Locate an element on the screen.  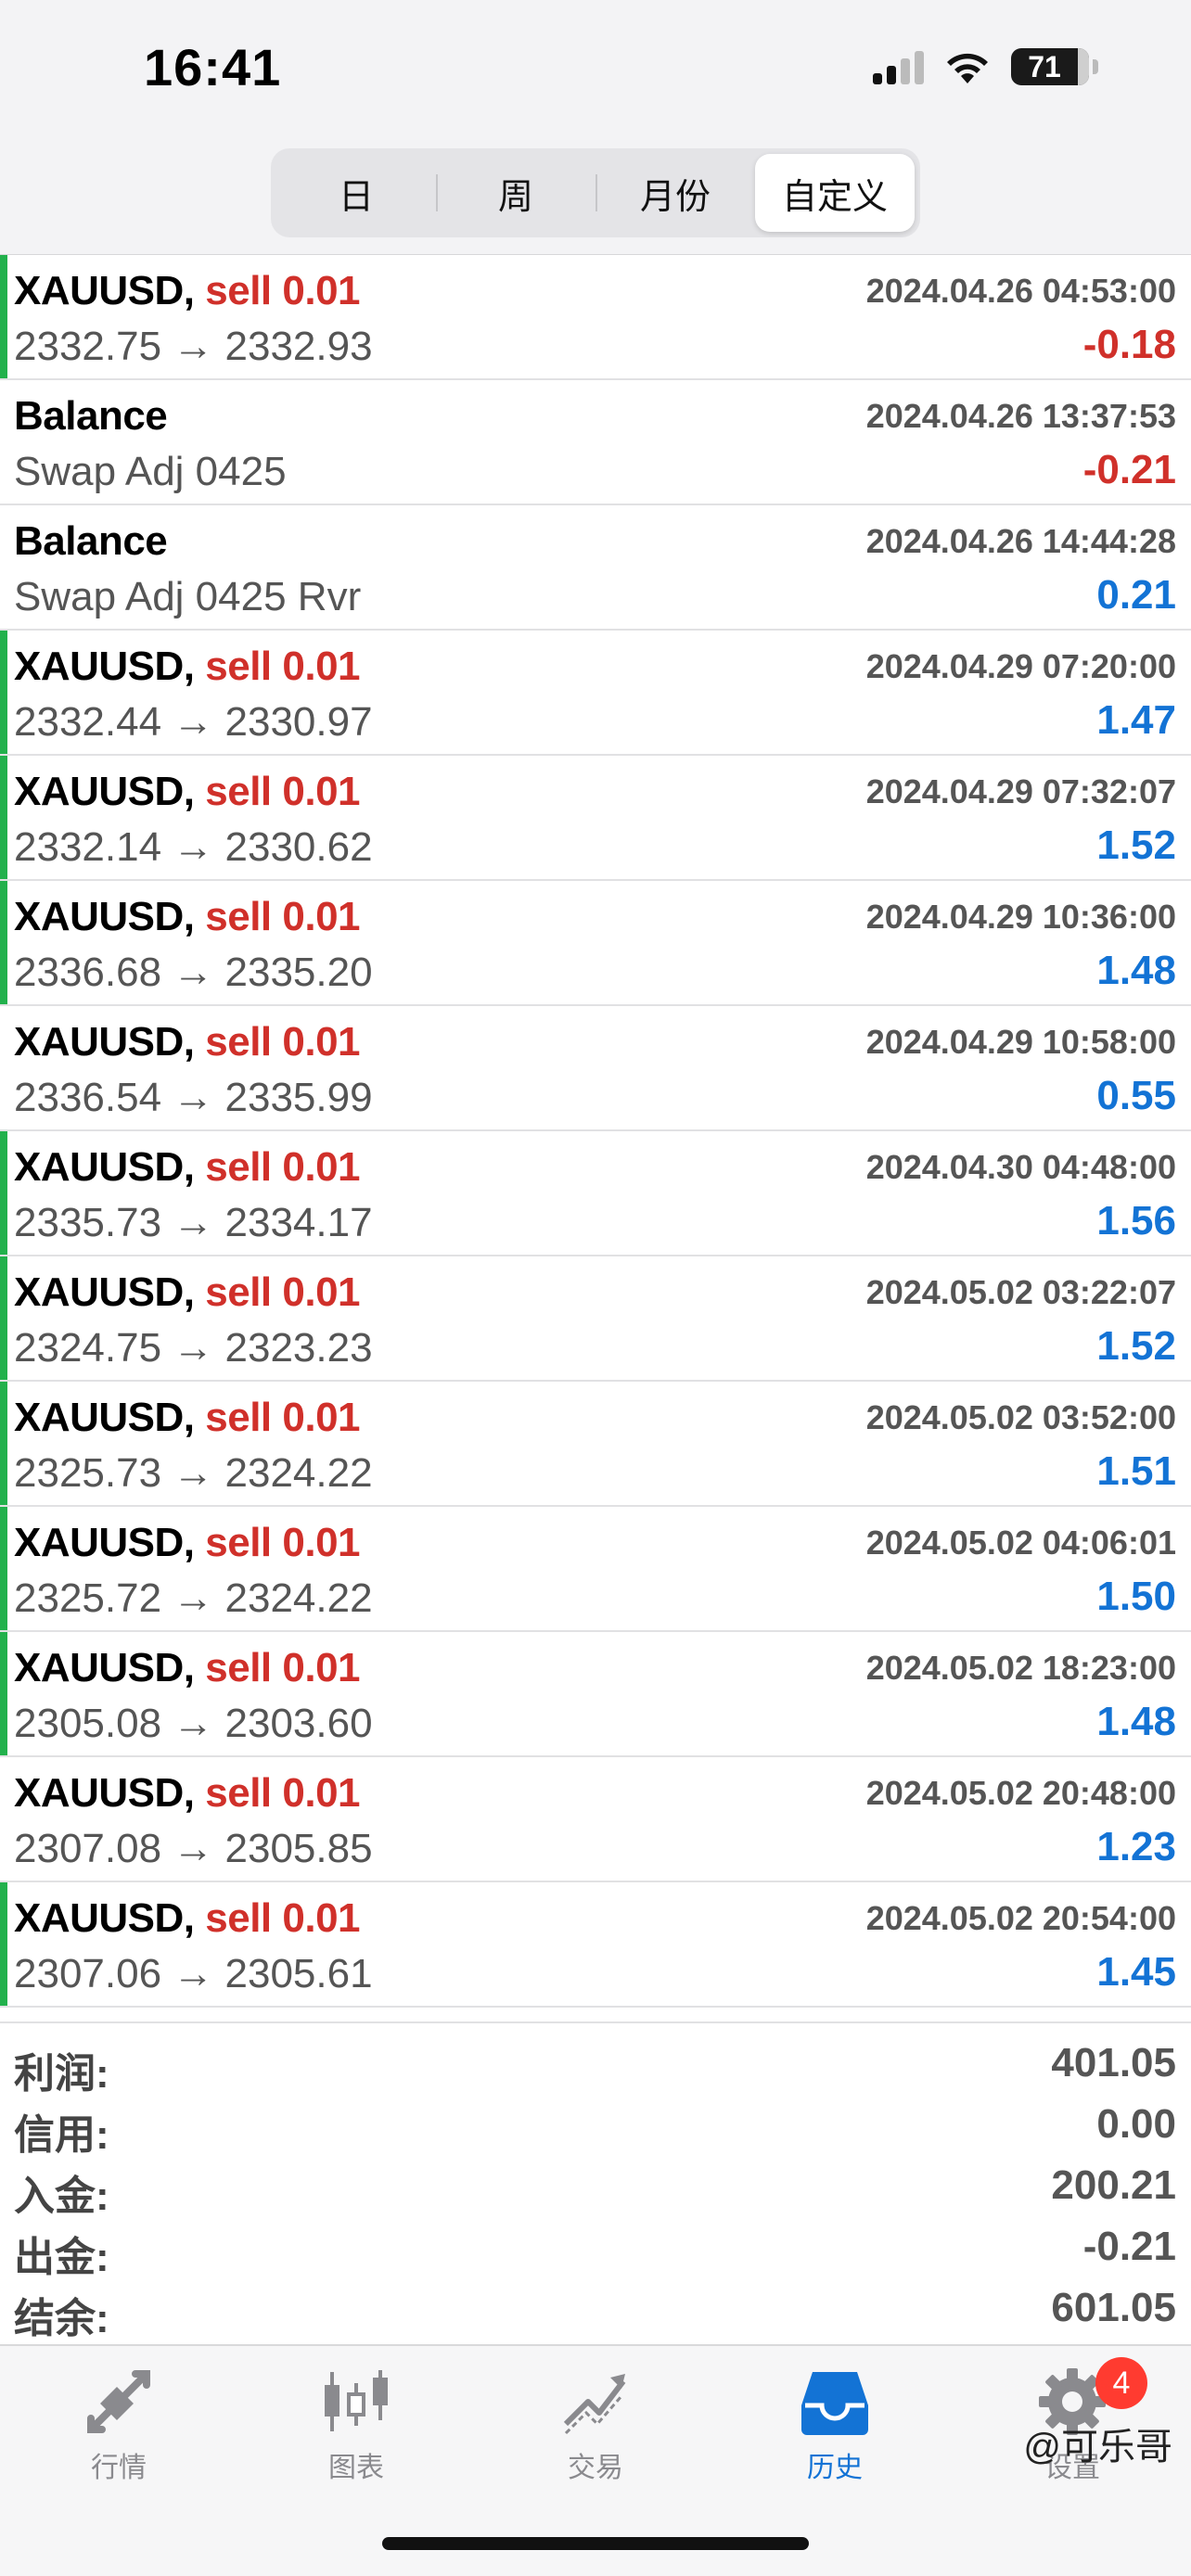
tab-trade: 交易 is located at coordinates (595, 2425).